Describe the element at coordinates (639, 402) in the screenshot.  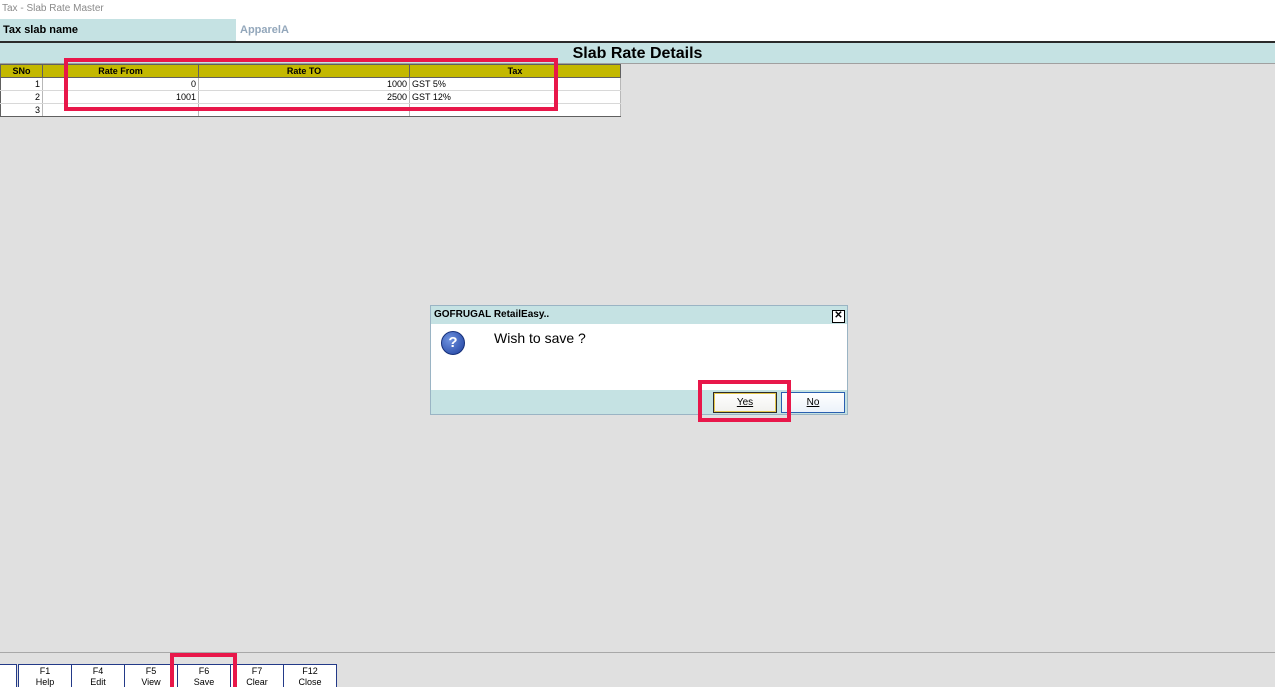
I see `dialog-footer: Yes No` at that location.